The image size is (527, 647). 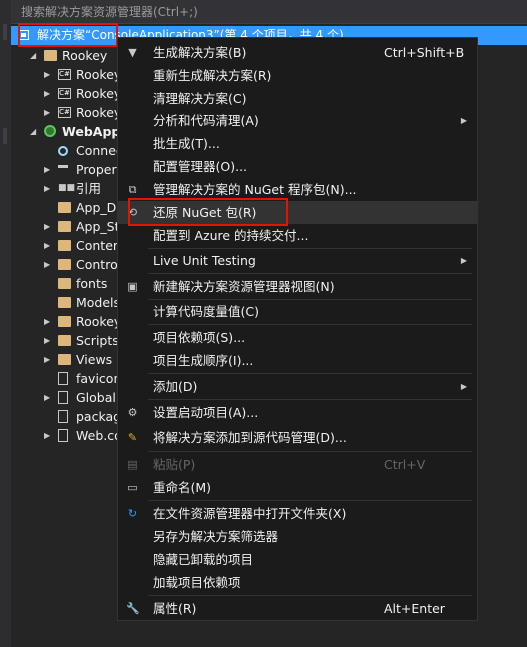 I want to click on tree-item: Connected, so click(x=64, y=150).